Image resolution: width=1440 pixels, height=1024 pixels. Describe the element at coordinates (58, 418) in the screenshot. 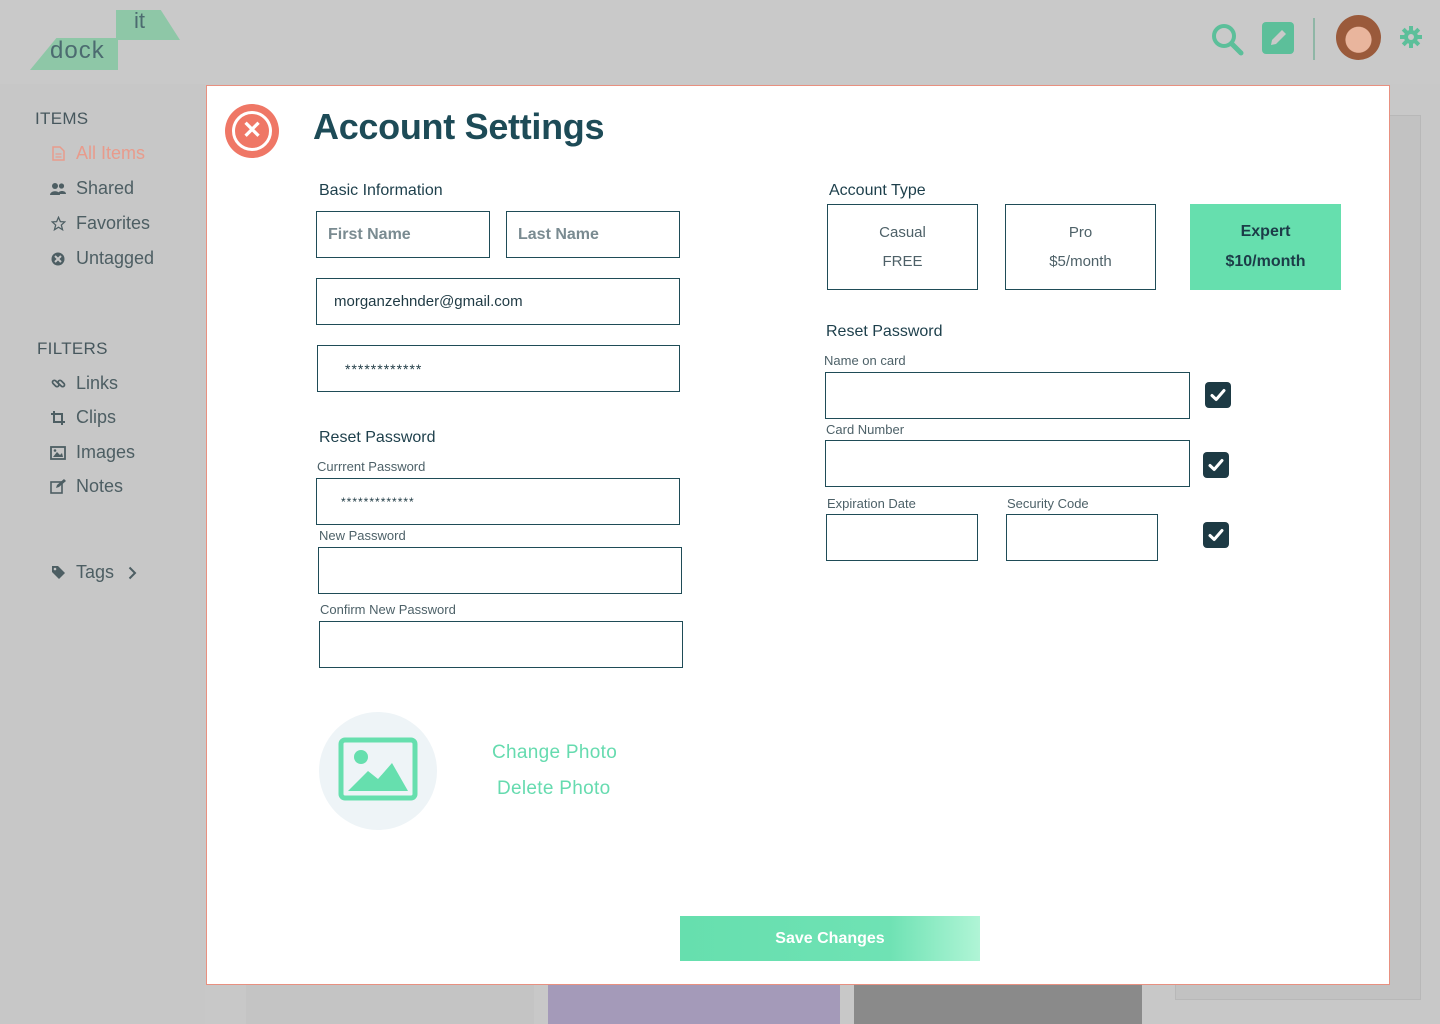

I see `crop-icon` at that location.